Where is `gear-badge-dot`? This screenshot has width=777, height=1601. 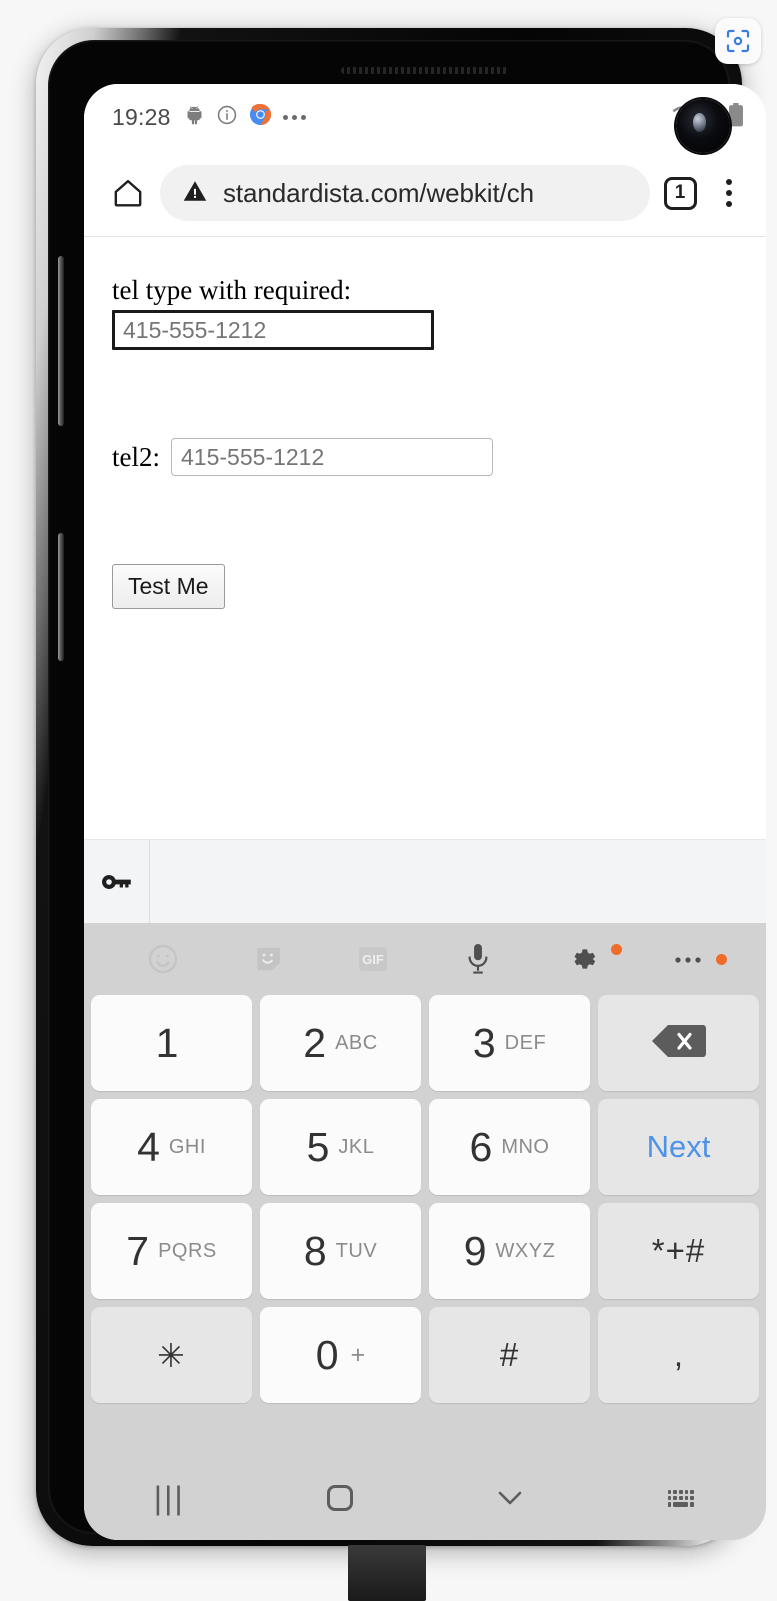
gear-badge-dot is located at coordinates (616, 949).